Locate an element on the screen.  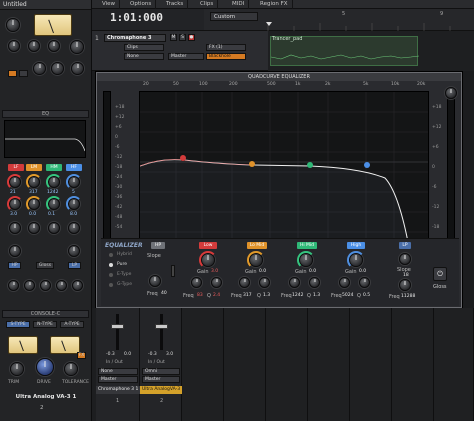
ch1-input-dropdown: None is located at coordinates (118, 371).